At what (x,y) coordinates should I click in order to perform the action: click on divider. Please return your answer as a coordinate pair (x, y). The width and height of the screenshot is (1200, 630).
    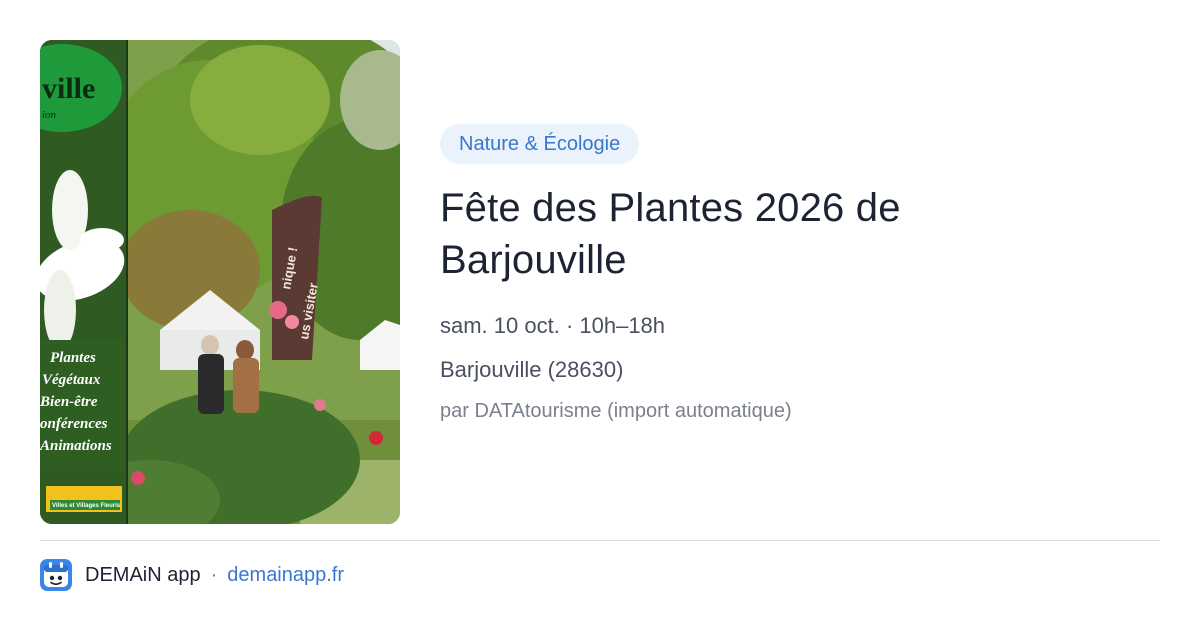
    Looking at the image, I should click on (600, 540).